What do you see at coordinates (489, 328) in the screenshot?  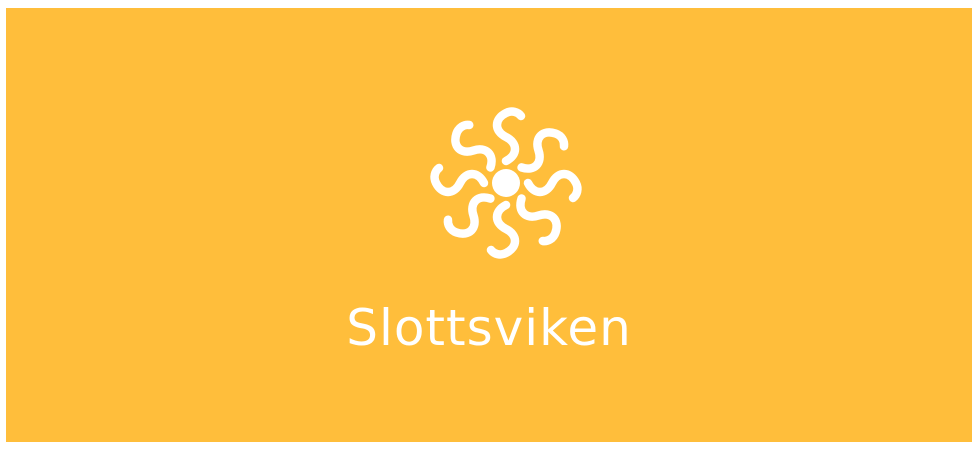 I see `brand-name: Slottsviken` at bounding box center [489, 328].